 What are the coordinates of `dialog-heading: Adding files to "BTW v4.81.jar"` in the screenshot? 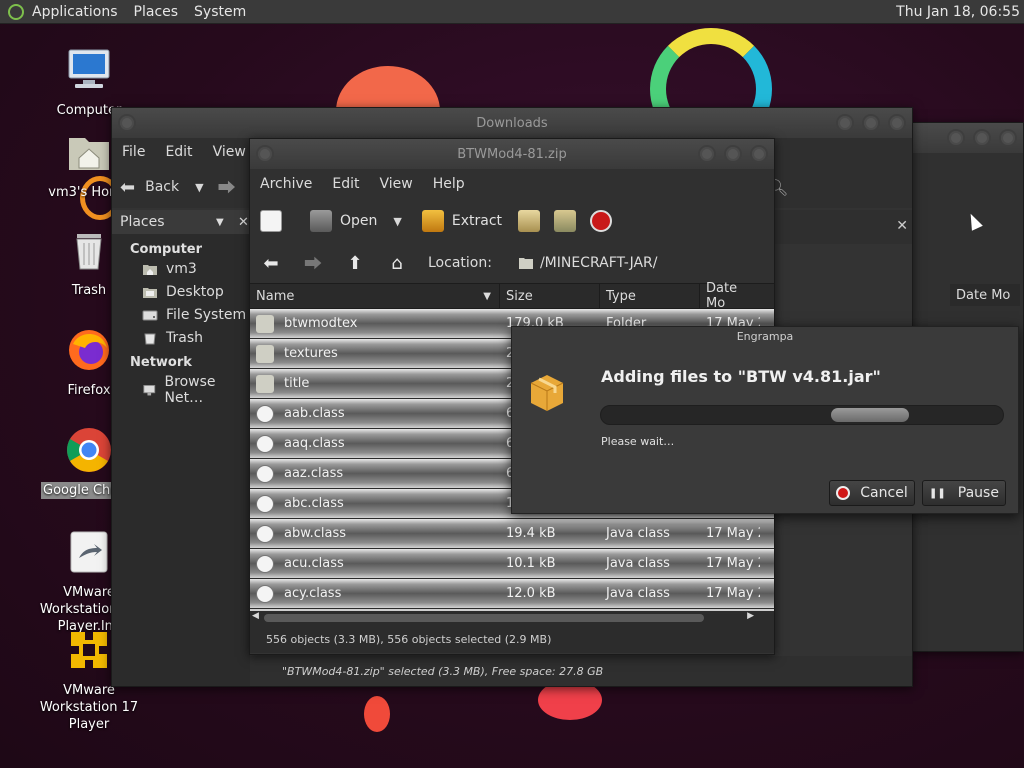 It's located at (741, 376).